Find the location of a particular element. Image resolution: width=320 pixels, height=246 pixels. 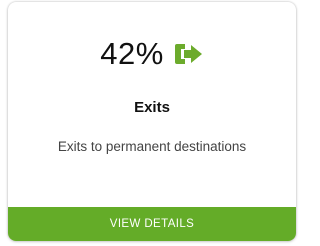

view-details-button: VIEW DETAILS is located at coordinates (152, 224).